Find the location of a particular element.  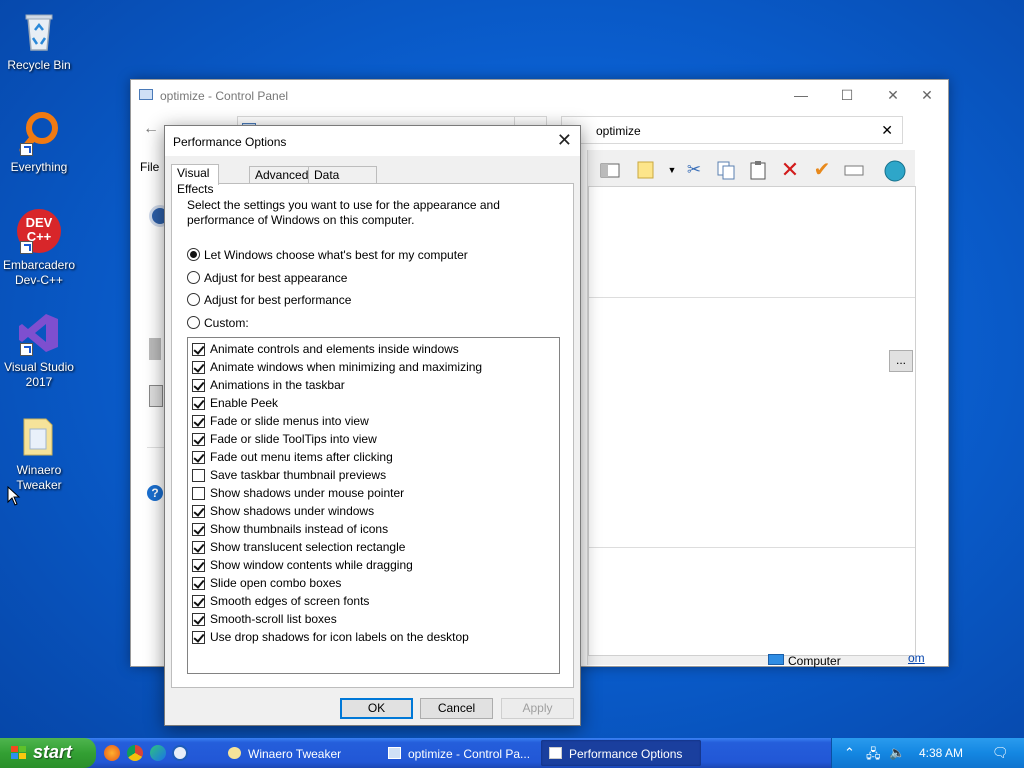

radio-label: Adjust for best performance is located at coordinates (278, 300).